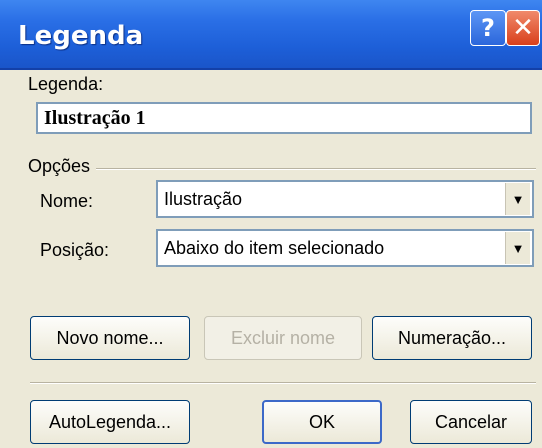  I want to click on separator, so click(283, 383).